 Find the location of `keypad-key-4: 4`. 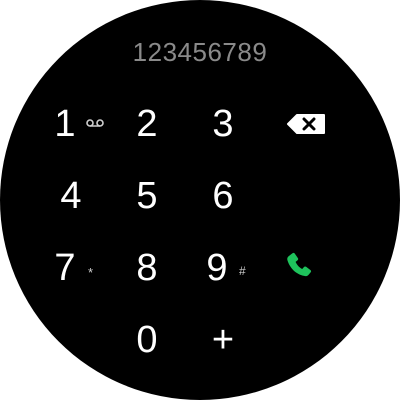

keypad-key-4: 4 is located at coordinates (71, 196).